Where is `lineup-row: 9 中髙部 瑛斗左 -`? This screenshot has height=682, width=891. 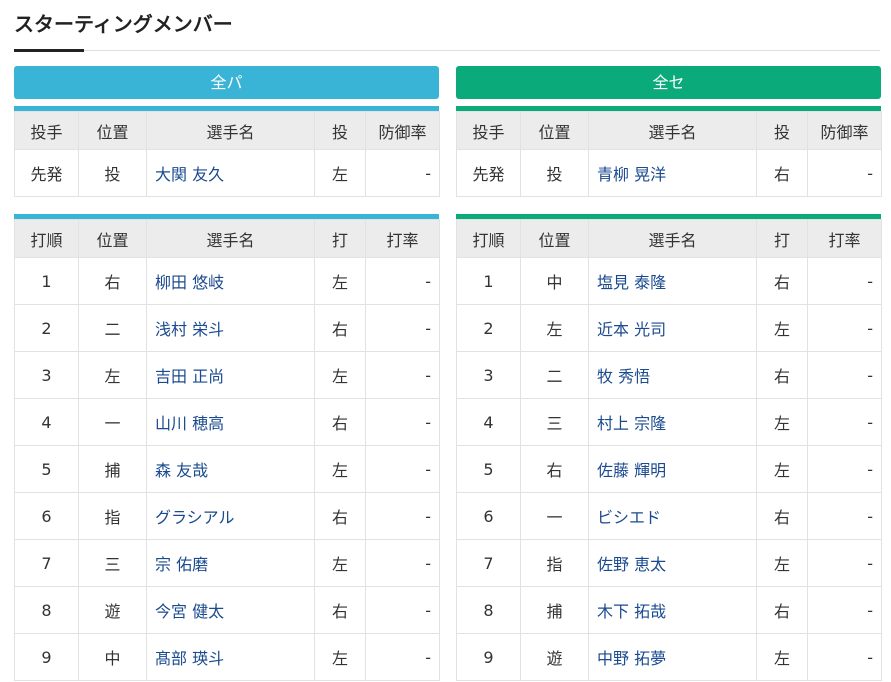 lineup-row: 9 中髙部 瑛斗左 - is located at coordinates (227, 657).